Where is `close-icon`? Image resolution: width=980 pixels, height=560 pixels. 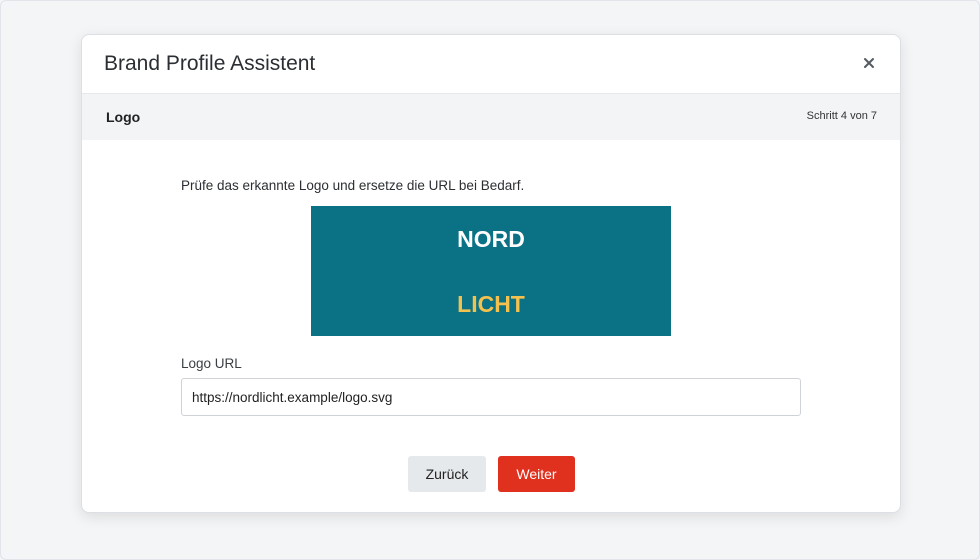
close-icon is located at coordinates (869, 63).